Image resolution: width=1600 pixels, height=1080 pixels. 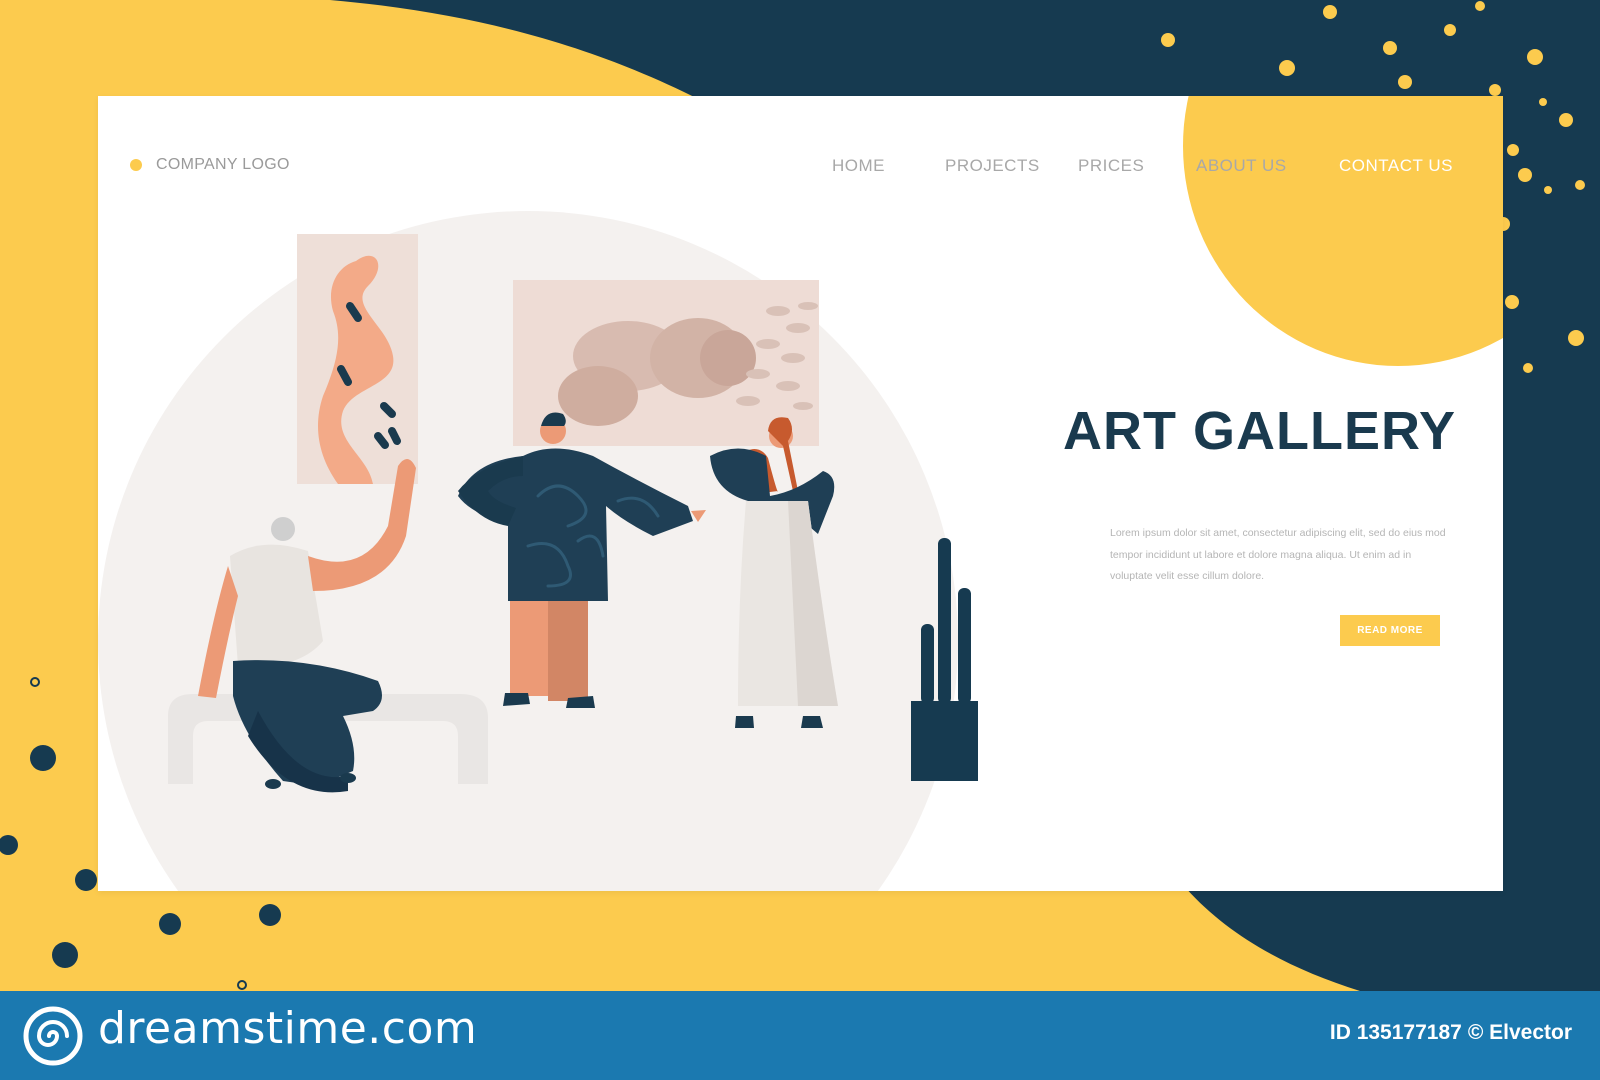 I want to click on stock-id-credit: ID 135177187 © Elvector, so click(x=1451, y=1033).